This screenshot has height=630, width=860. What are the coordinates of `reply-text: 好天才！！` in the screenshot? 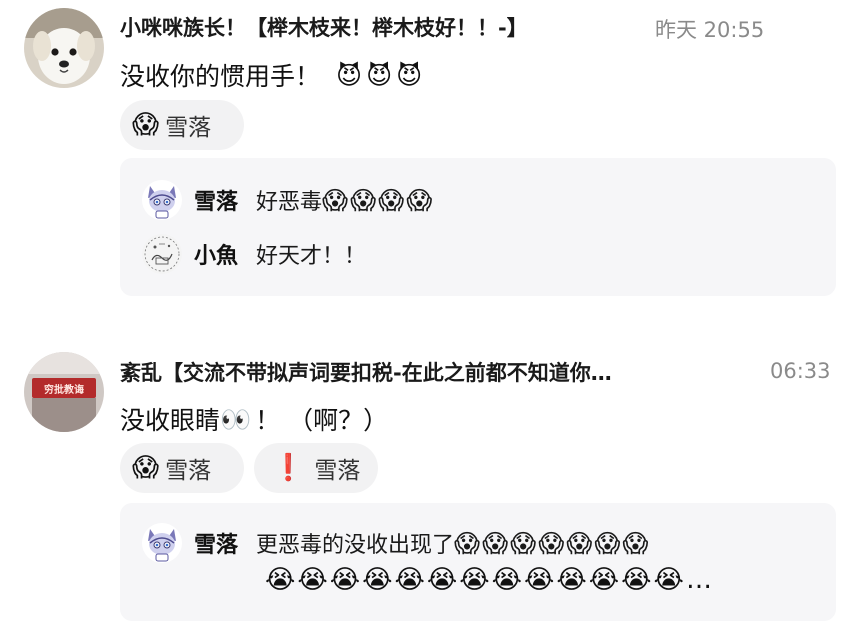 It's located at (311, 254).